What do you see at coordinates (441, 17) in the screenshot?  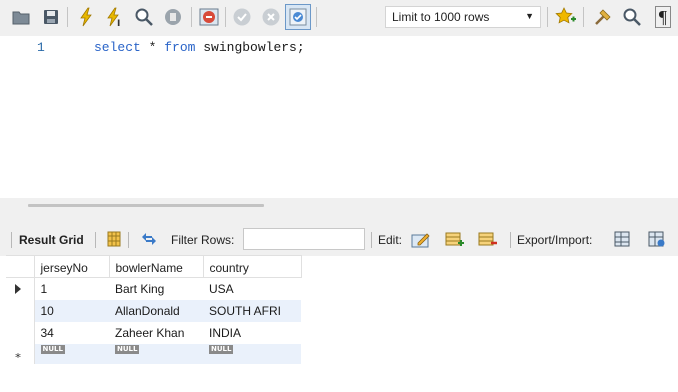 I see `limit-rows-label: Limit to 1000 rows` at bounding box center [441, 17].